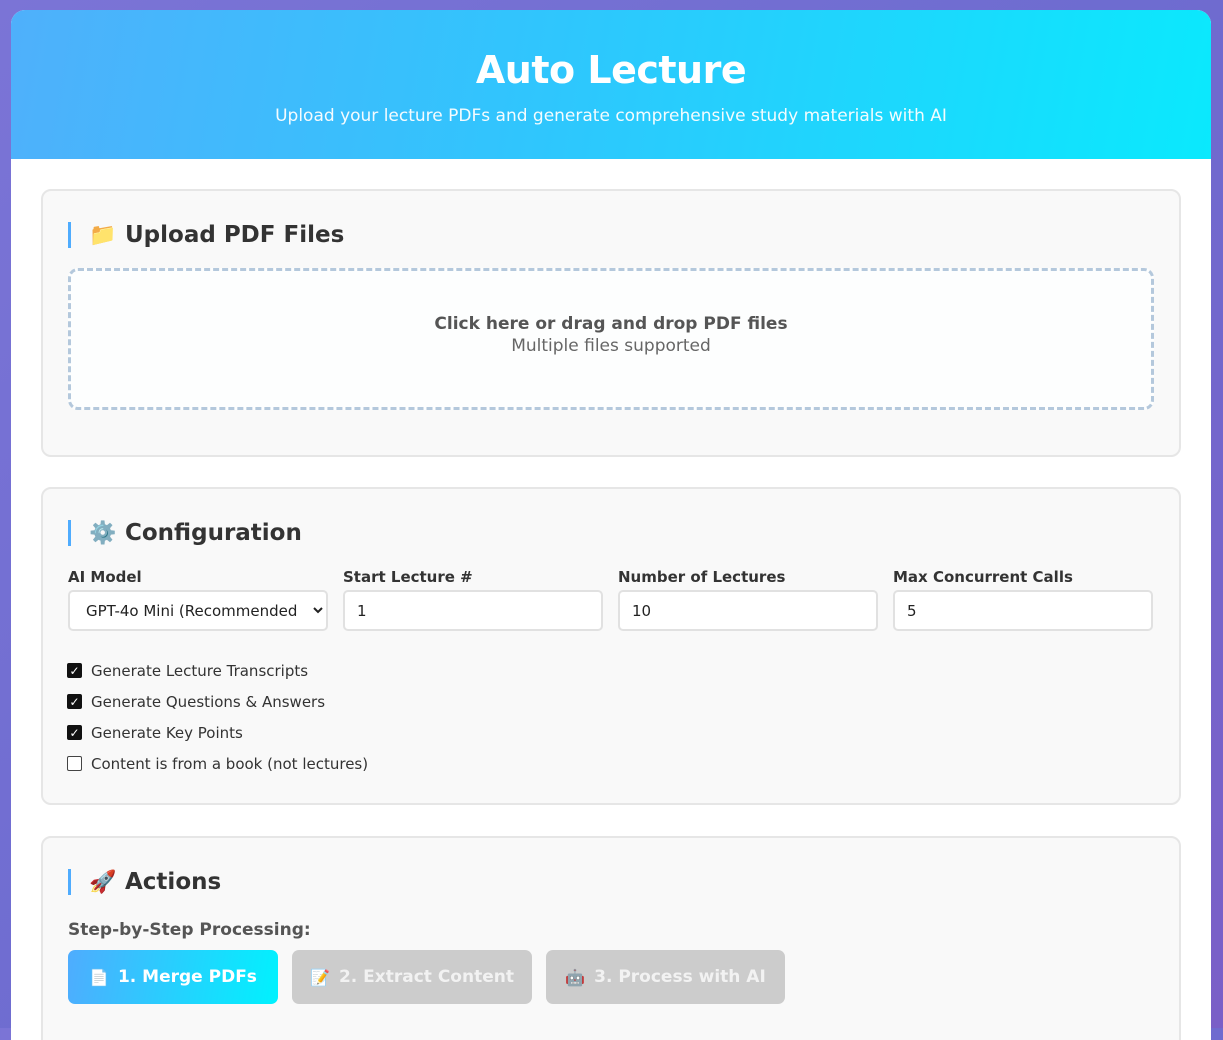 This screenshot has width=1223, height=1040. What do you see at coordinates (167, 732) in the screenshot?
I see `checkbox-key-points-label: Generate Key Points` at bounding box center [167, 732].